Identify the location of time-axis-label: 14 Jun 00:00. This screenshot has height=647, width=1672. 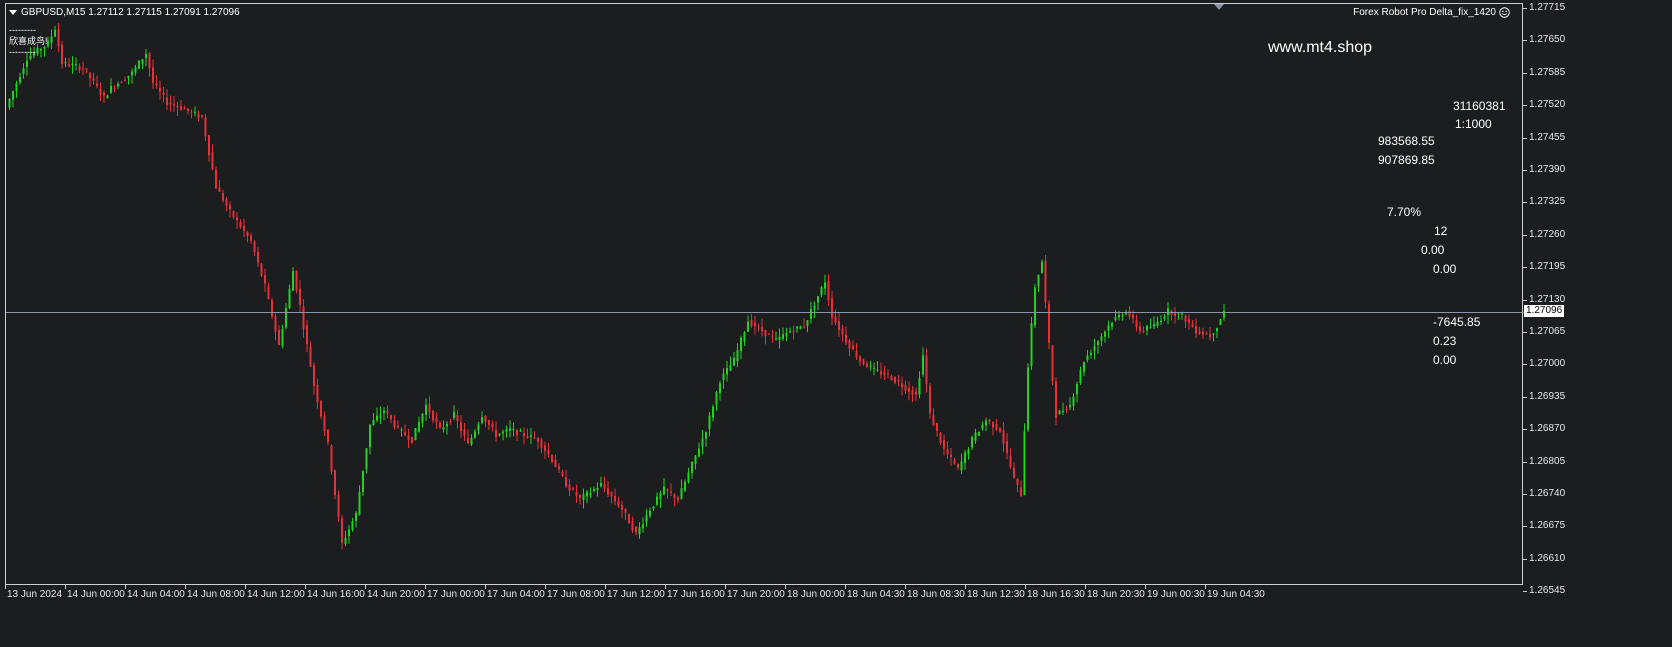
(96, 594).